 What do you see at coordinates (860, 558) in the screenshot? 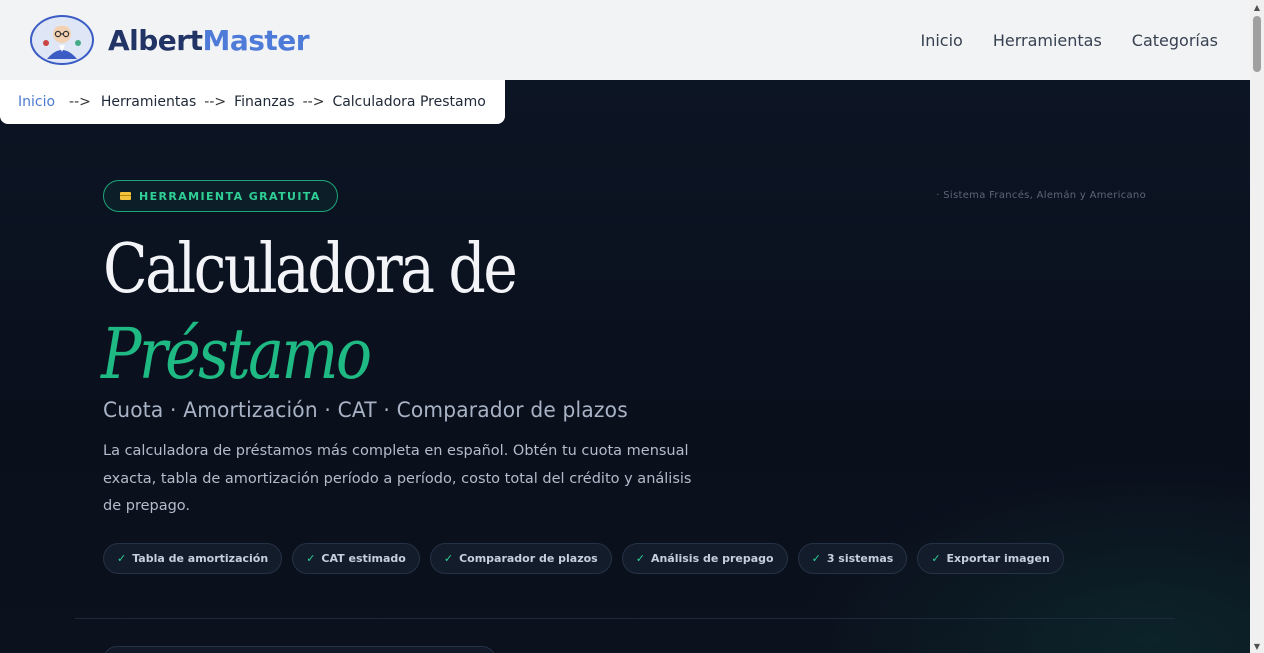
I see `feature-chip-label: 3 sistemas` at bounding box center [860, 558].